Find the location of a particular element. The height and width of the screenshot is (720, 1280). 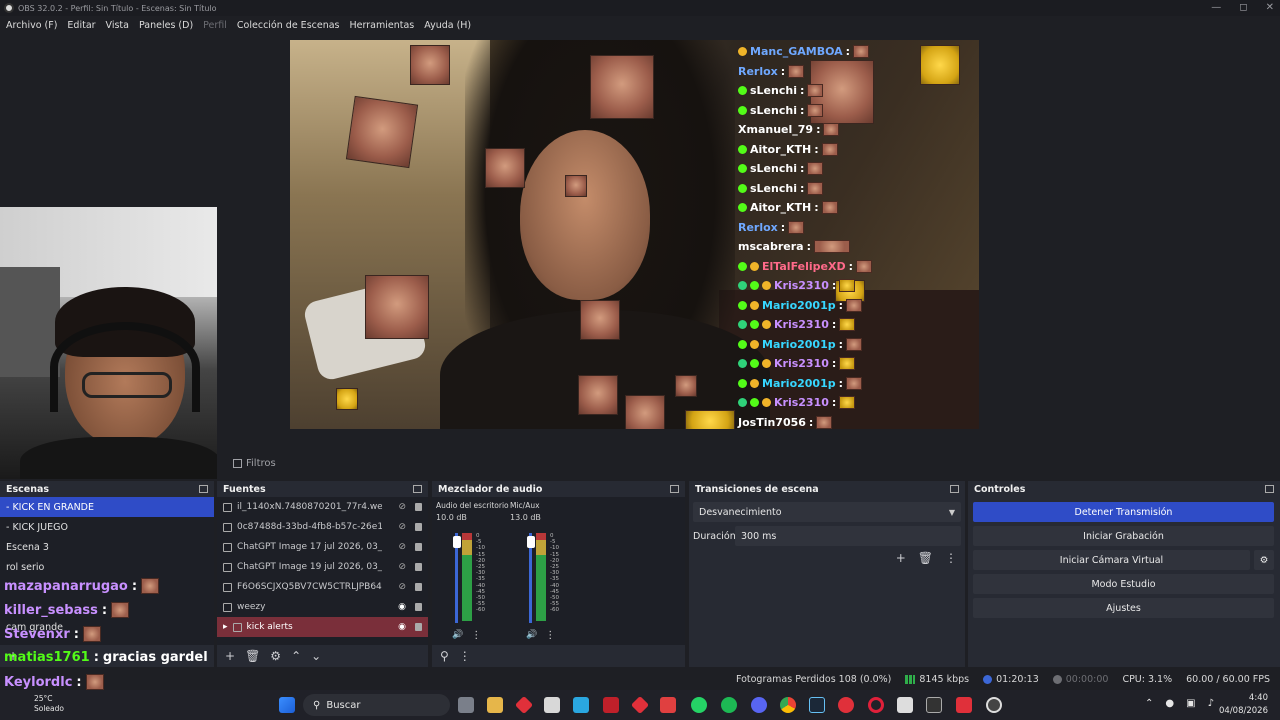

scene-item: rol serio is located at coordinates (107, 567).